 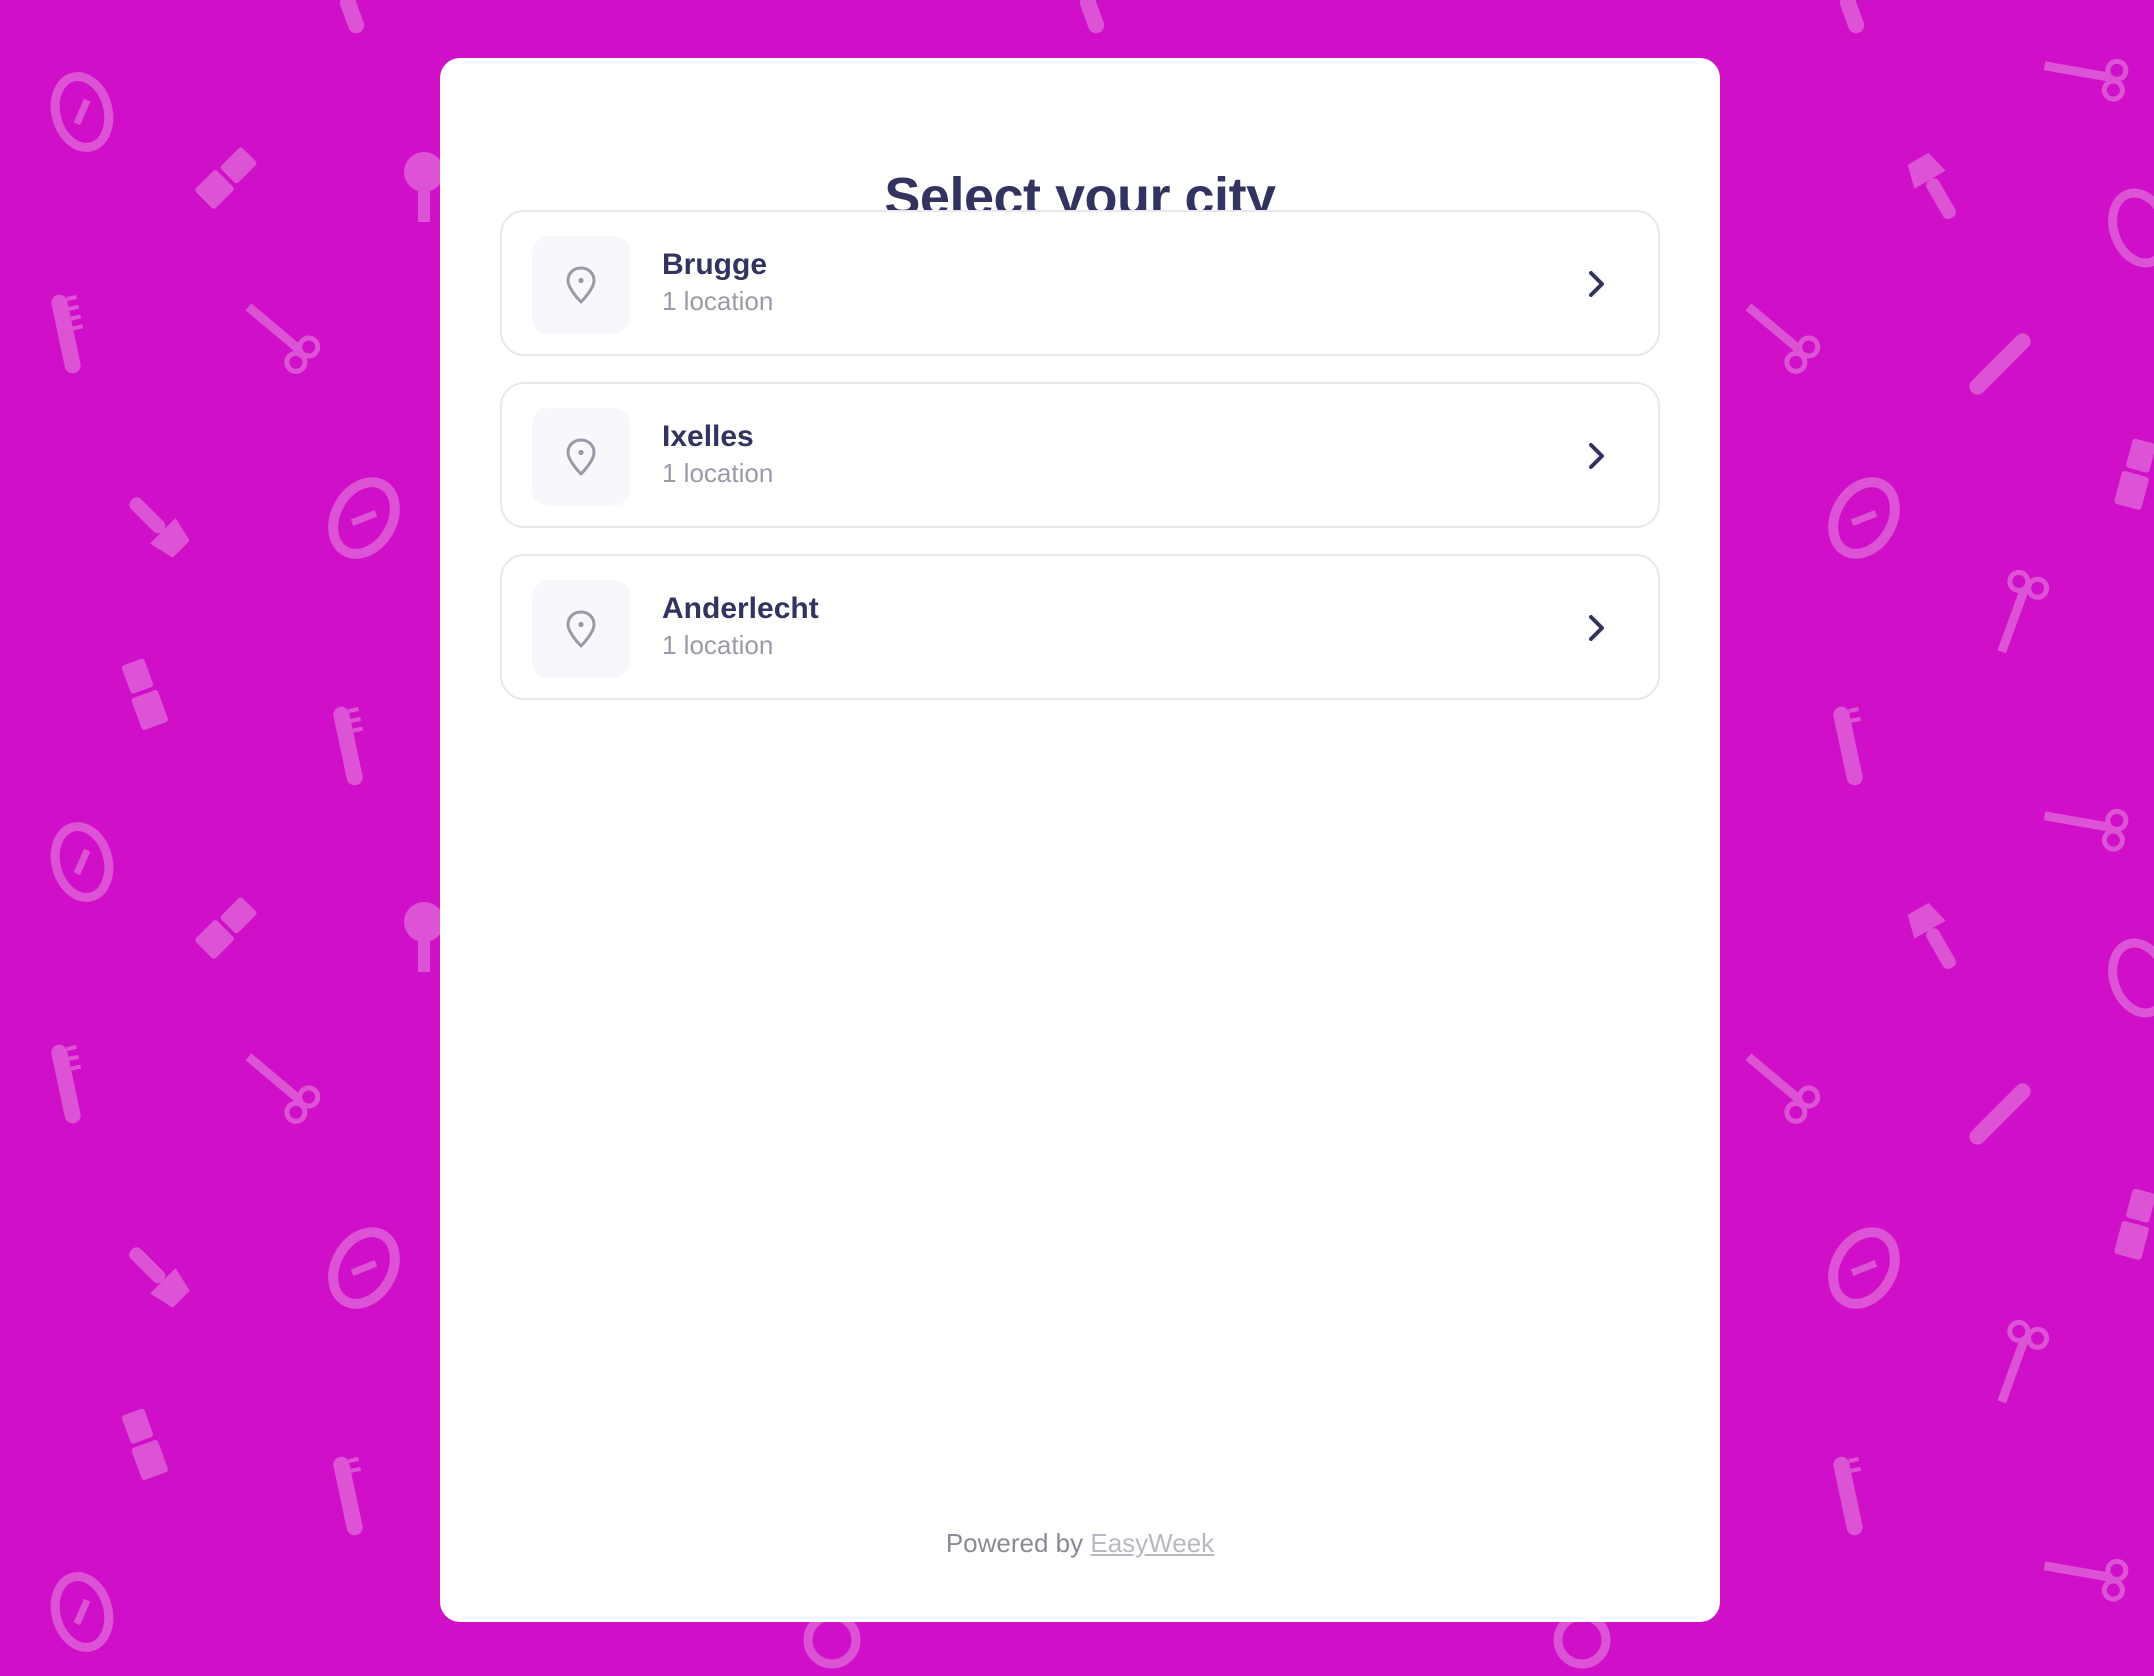 I want to click on powered-by-footer: Powered by EasyWeek, so click(x=1080, y=1543).